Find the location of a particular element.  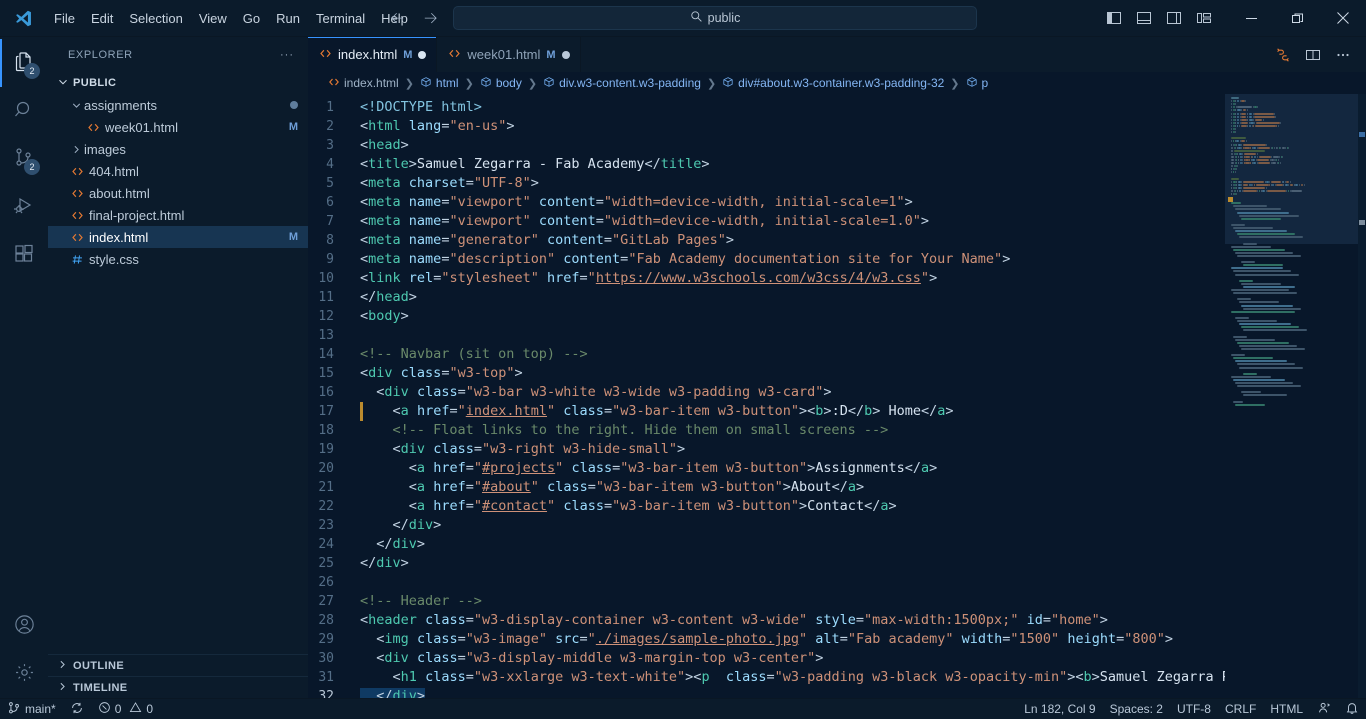

status-sync is located at coordinates (77, 709).